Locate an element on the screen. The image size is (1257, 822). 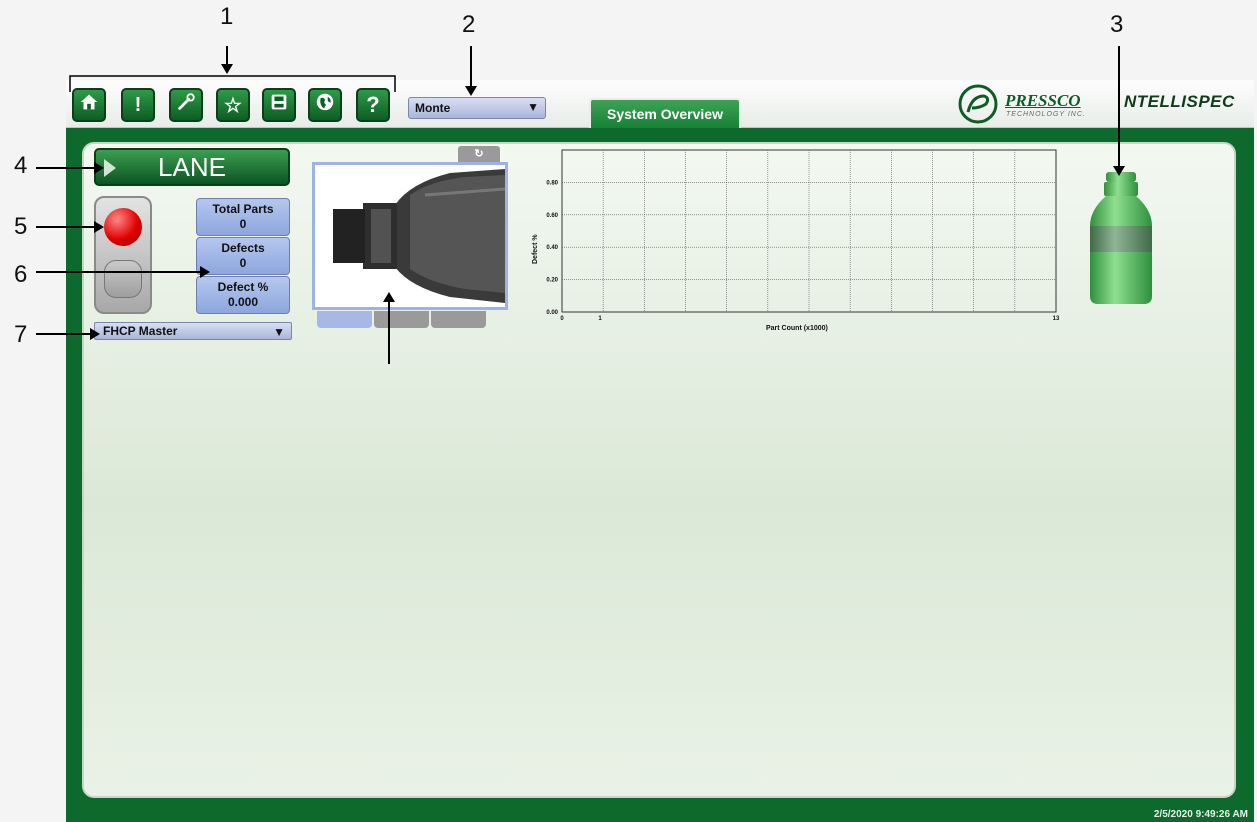
chart-x-axis-label: Part Count (x1000) is located at coordinates (797, 328).